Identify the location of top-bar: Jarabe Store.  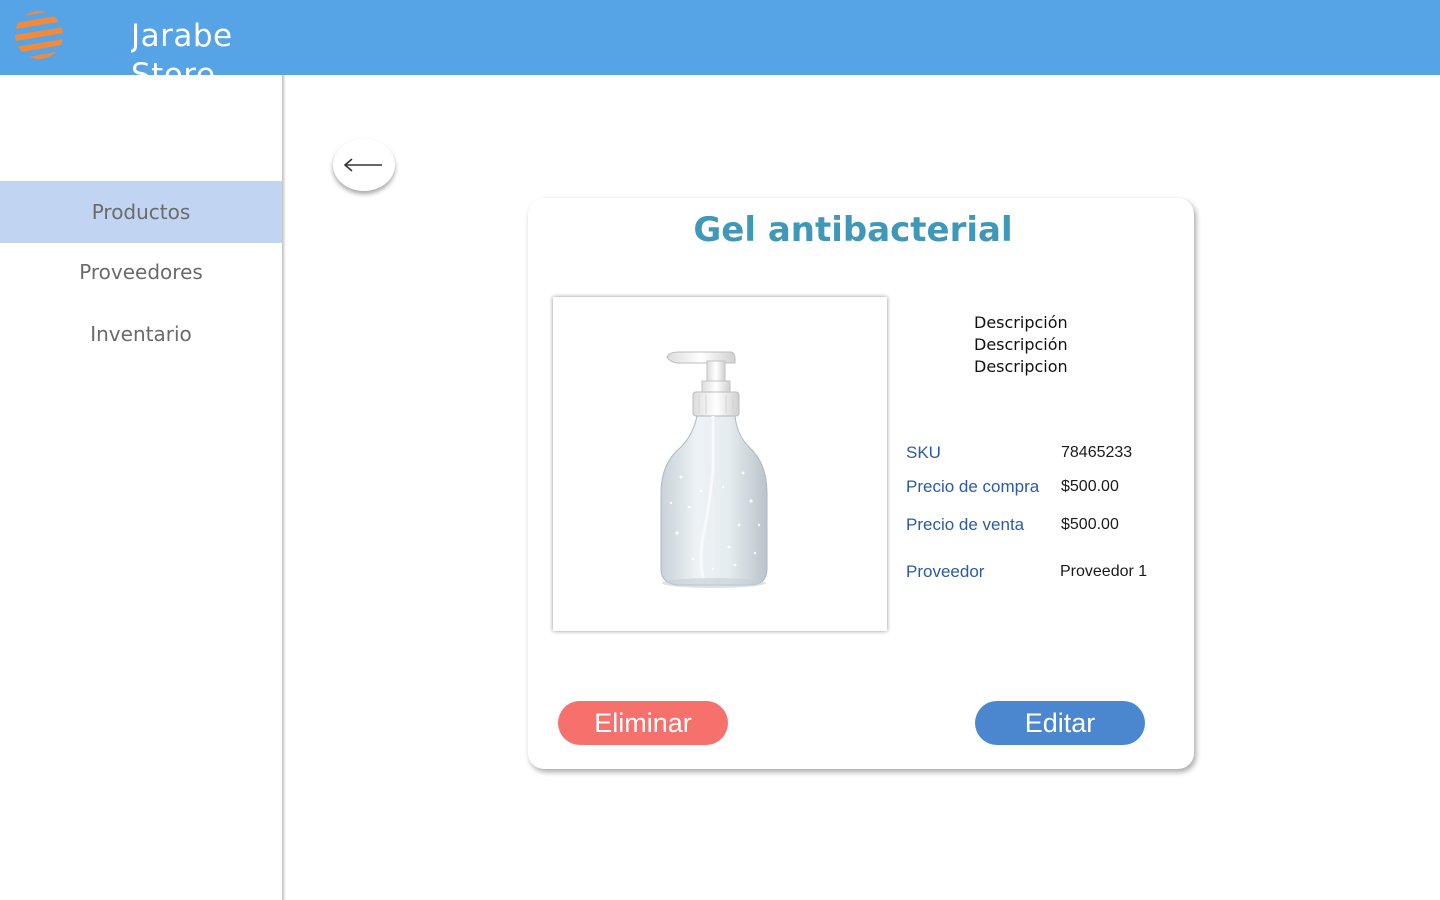
(720, 37).